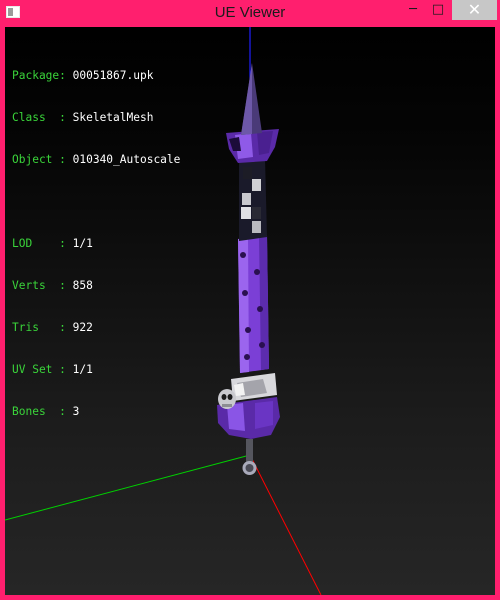  What do you see at coordinates (83, 117) in the screenshot?
I see `info-row-class: Class : SkeletalMesh` at bounding box center [83, 117].